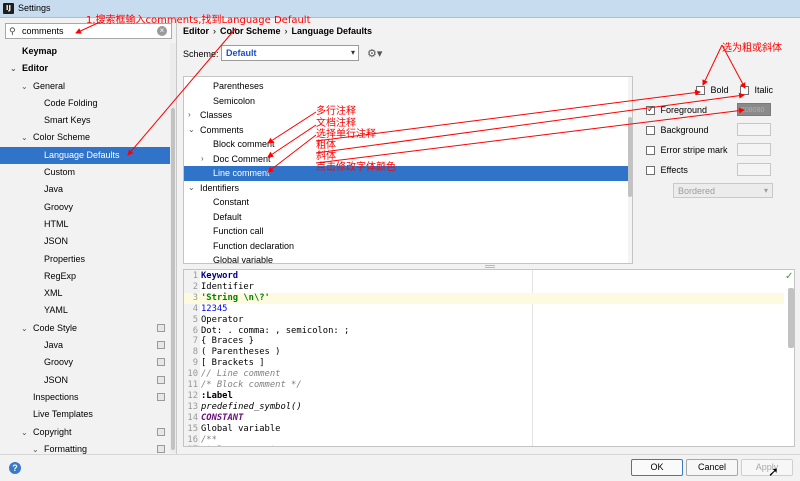 The image size is (800, 481). What do you see at coordinates (195, 297) in the screenshot?
I see `line-number: 3` at bounding box center [195, 297].